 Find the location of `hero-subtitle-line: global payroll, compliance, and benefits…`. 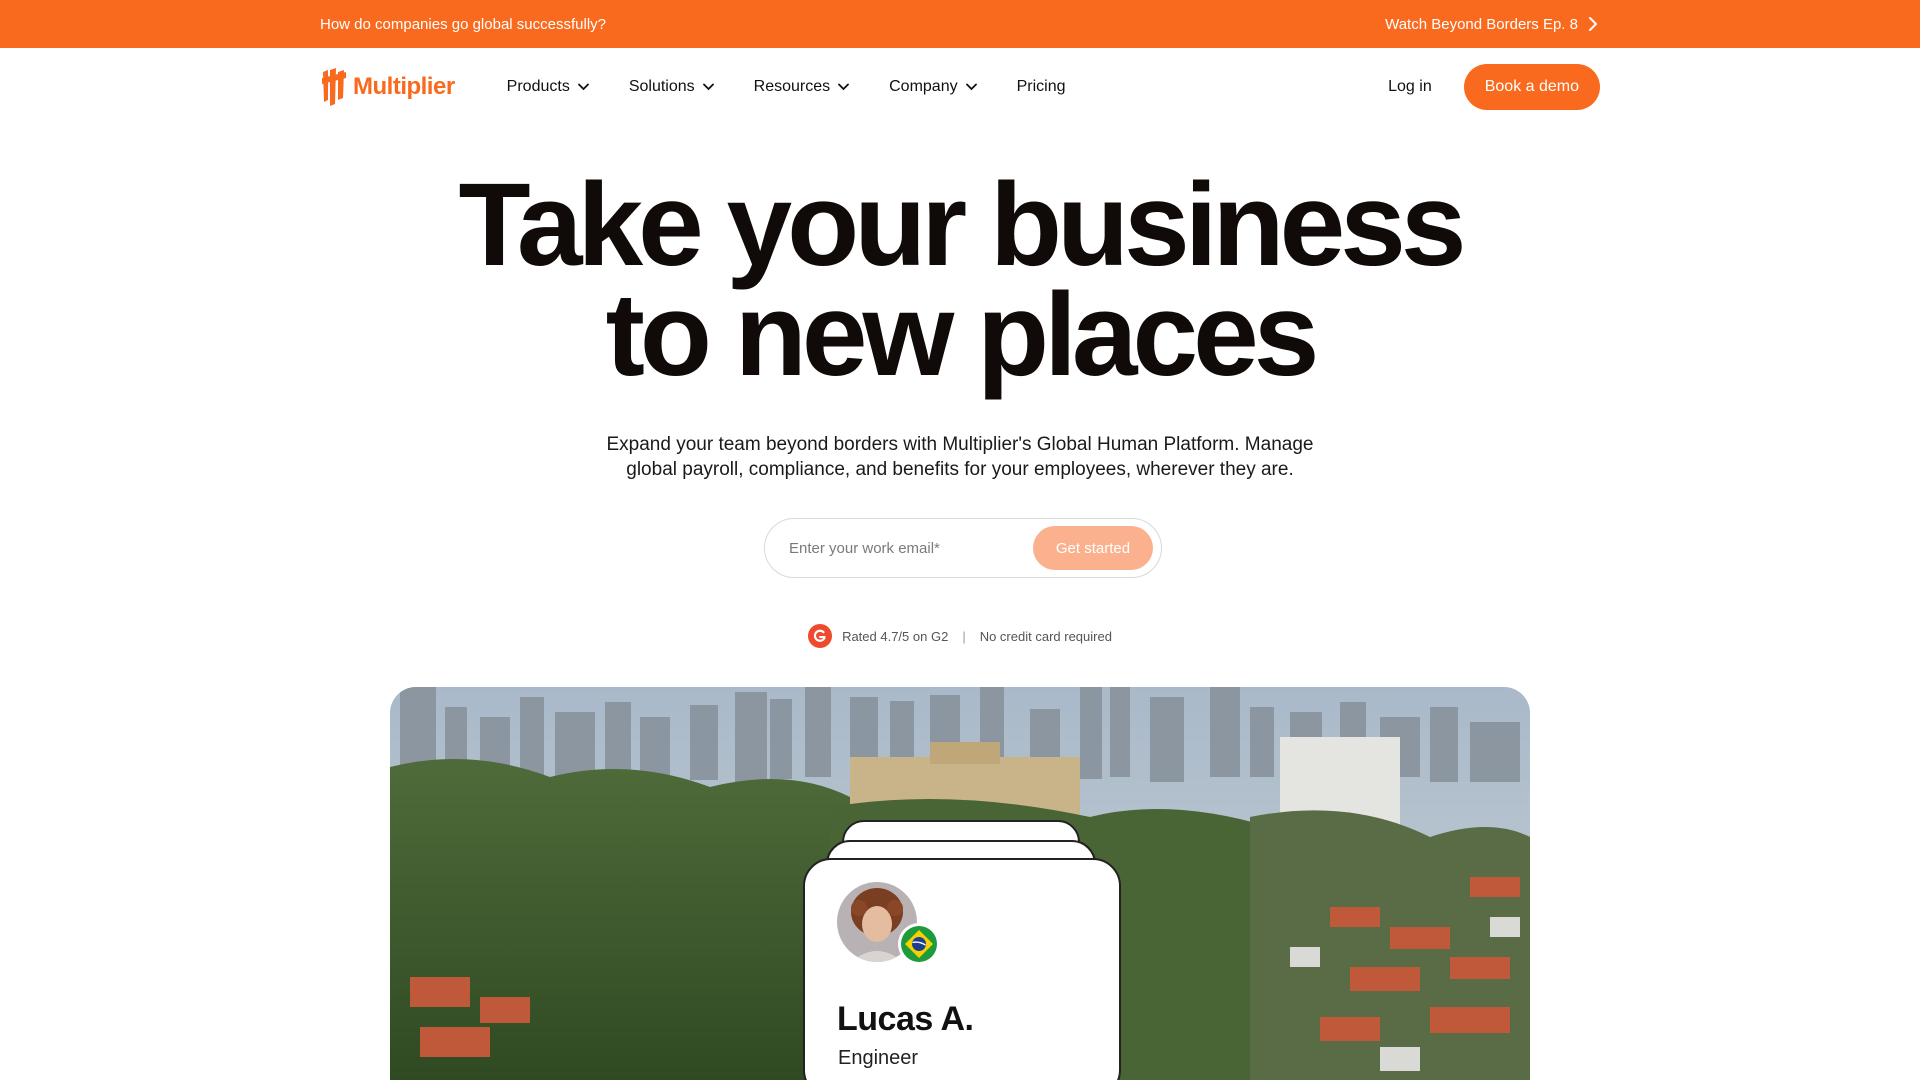

hero-subtitle-line: global payroll, compliance, and benefits… is located at coordinates (960, 469).